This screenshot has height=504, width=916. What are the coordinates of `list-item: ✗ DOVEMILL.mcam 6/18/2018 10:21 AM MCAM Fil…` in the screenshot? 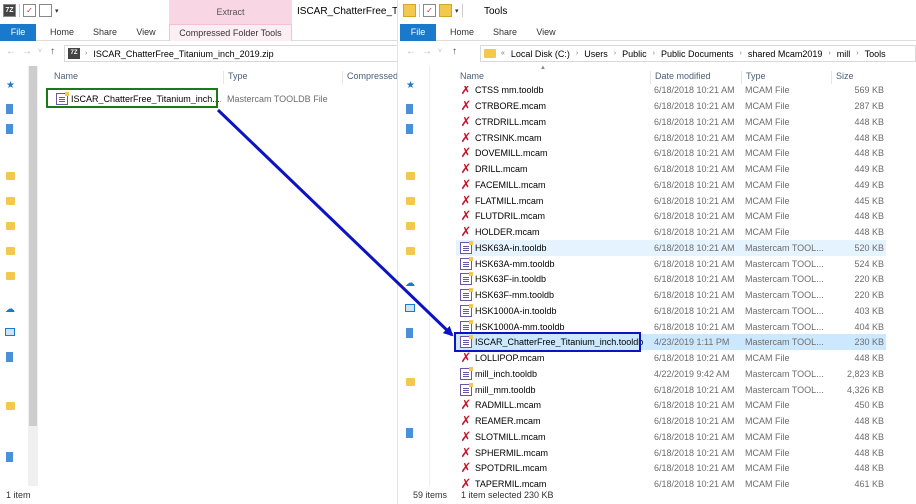 It's located at (671, 153).